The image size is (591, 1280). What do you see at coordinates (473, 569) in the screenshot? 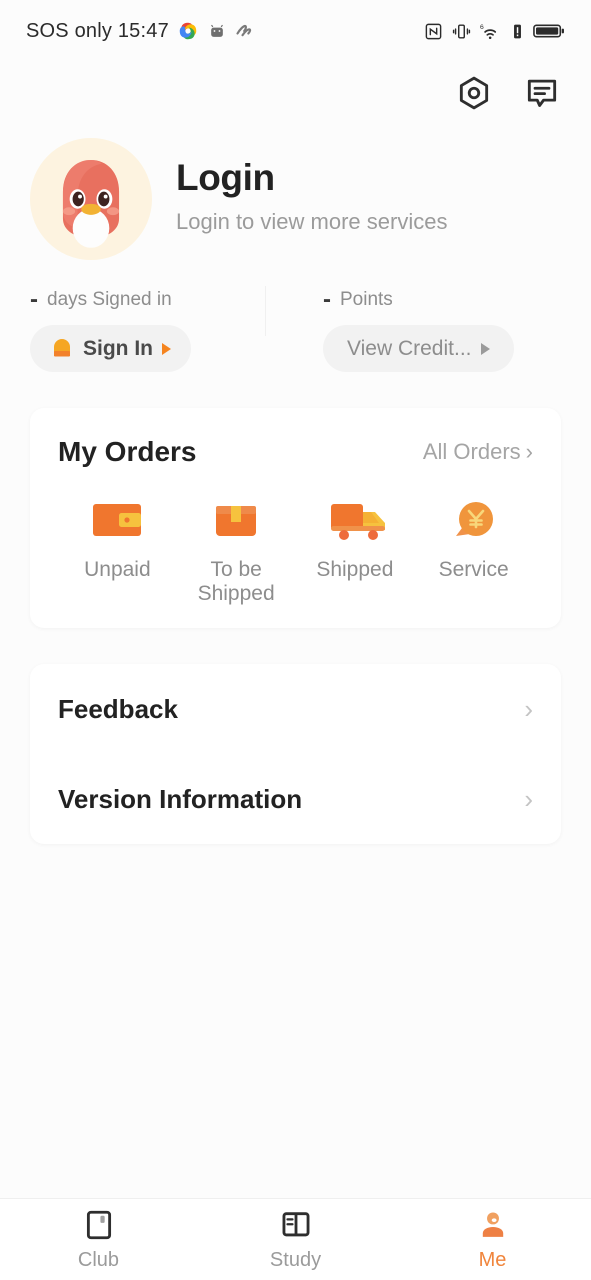
I see `order-label: Service` at bounding box center [473, 569].